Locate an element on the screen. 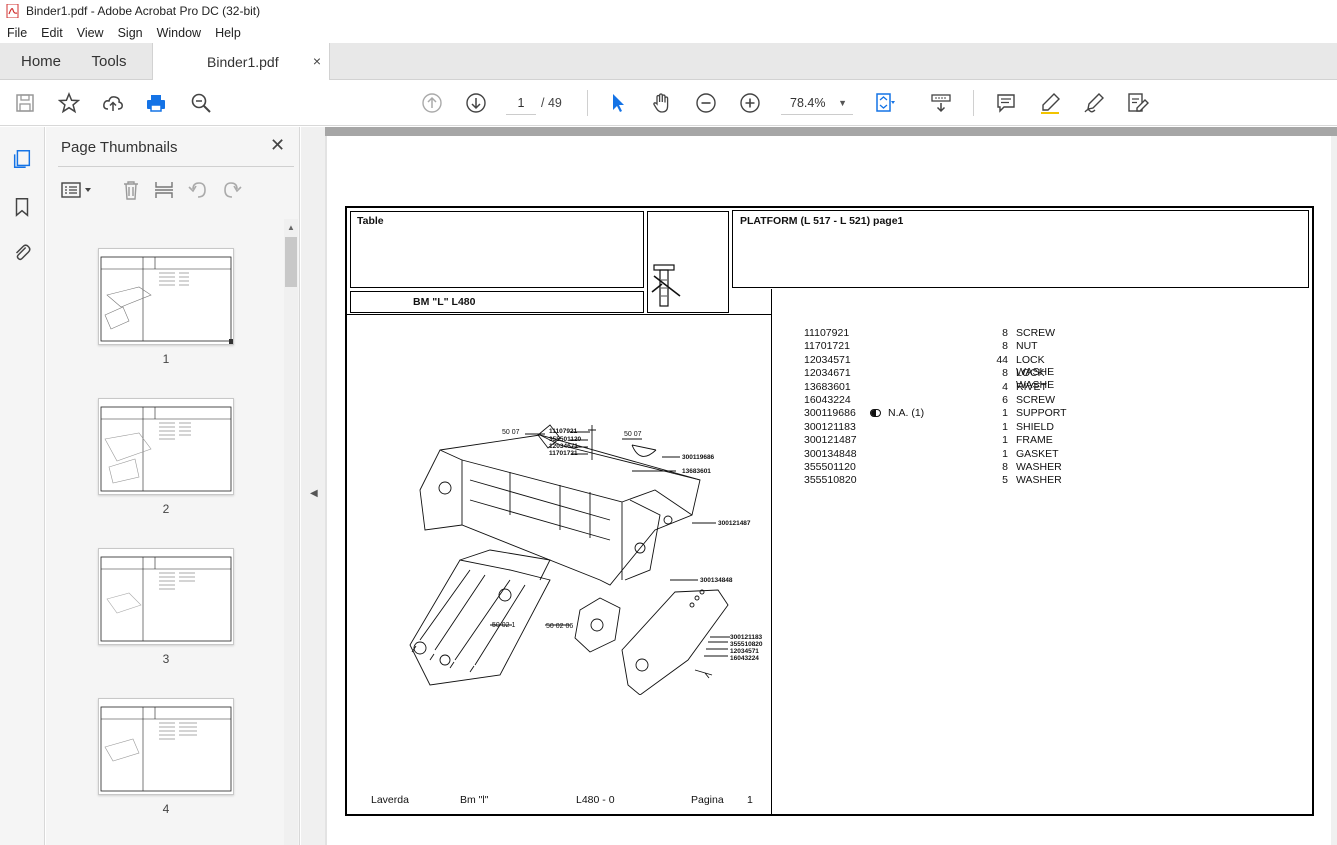 This screenshot has height=845, width=1337. thumbnail-scrollbar: ▲ is located at coordinates (291, 532).